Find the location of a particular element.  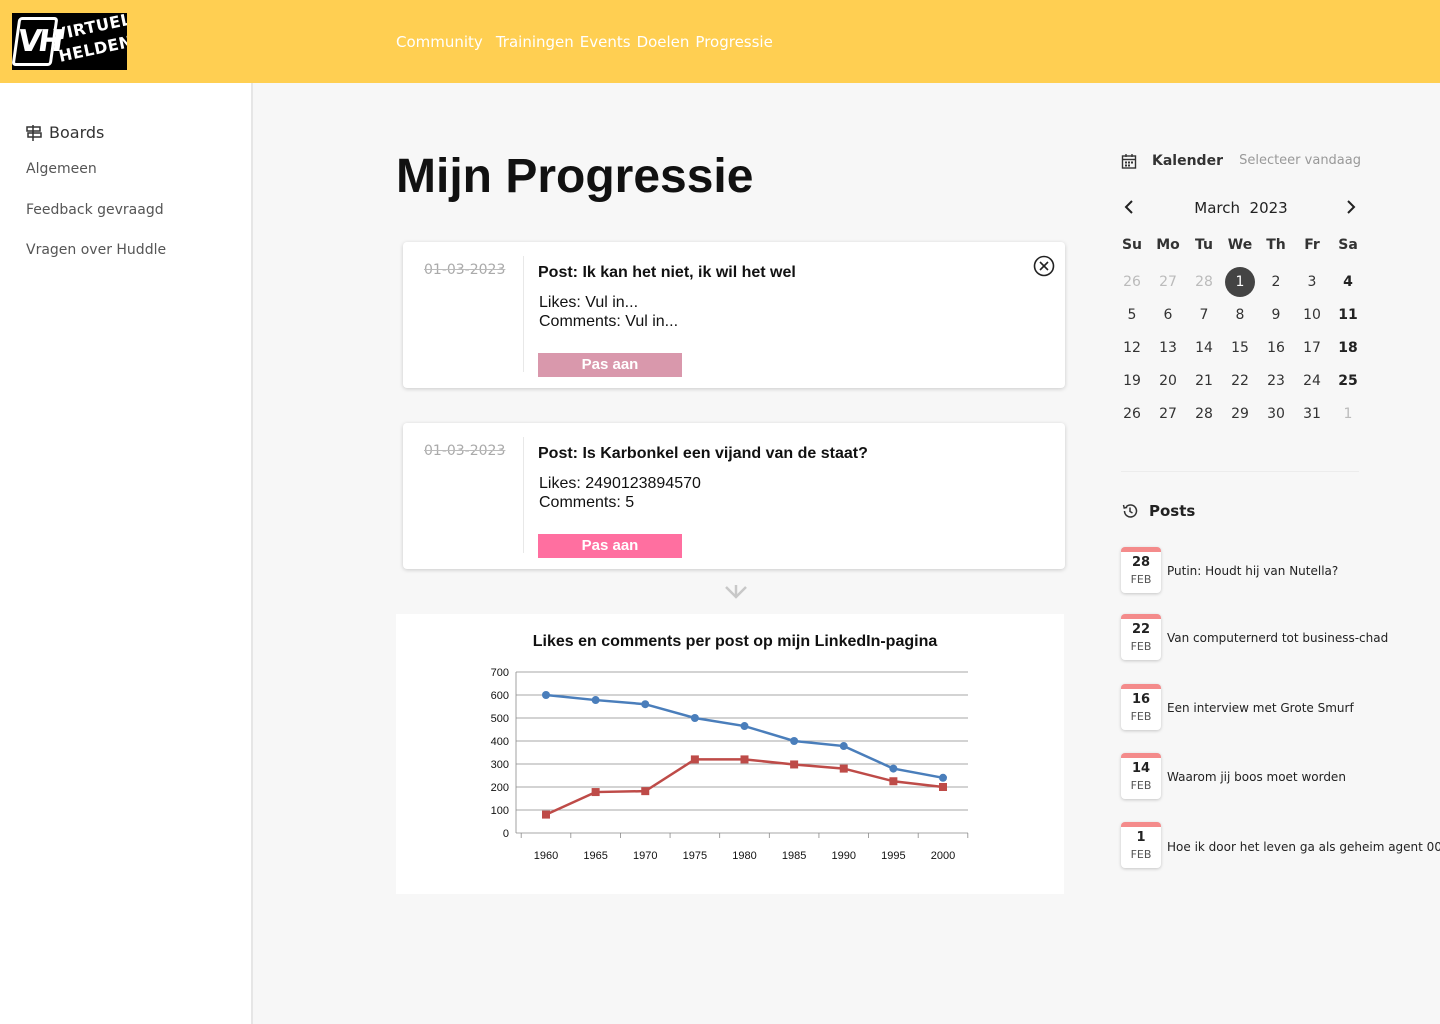

y-tick-label: 400 is located at coordinates (500, 742).